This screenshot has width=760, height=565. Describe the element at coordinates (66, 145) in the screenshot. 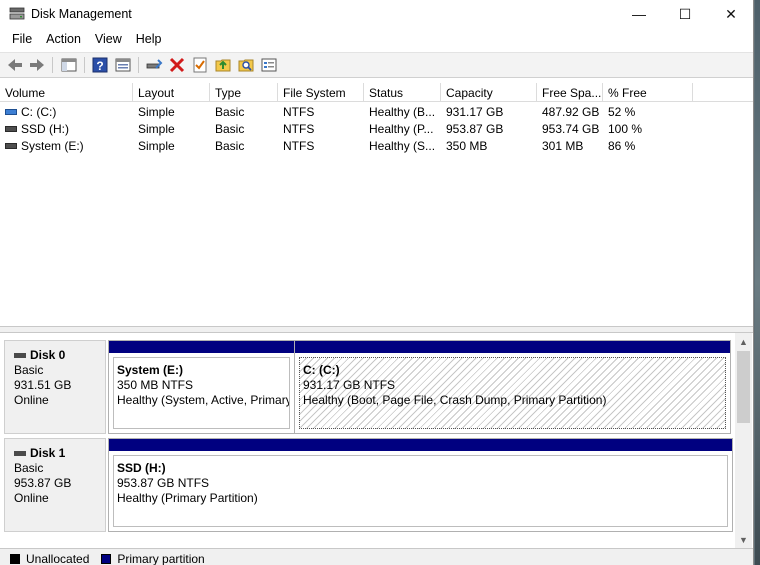

I see `volume-cell: System (E:)` at that location.